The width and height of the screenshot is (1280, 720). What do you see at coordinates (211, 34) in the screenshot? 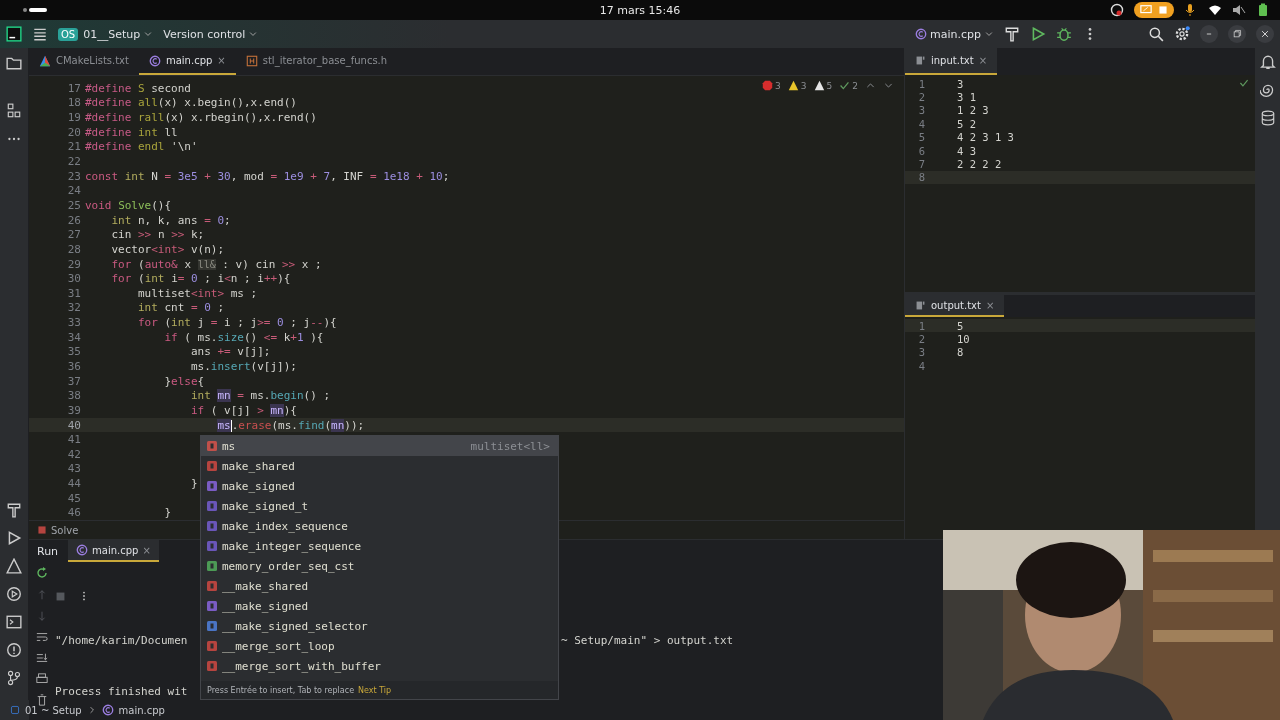
I see `vcs-dropdown: Version control` at bounding box center [211, 34].